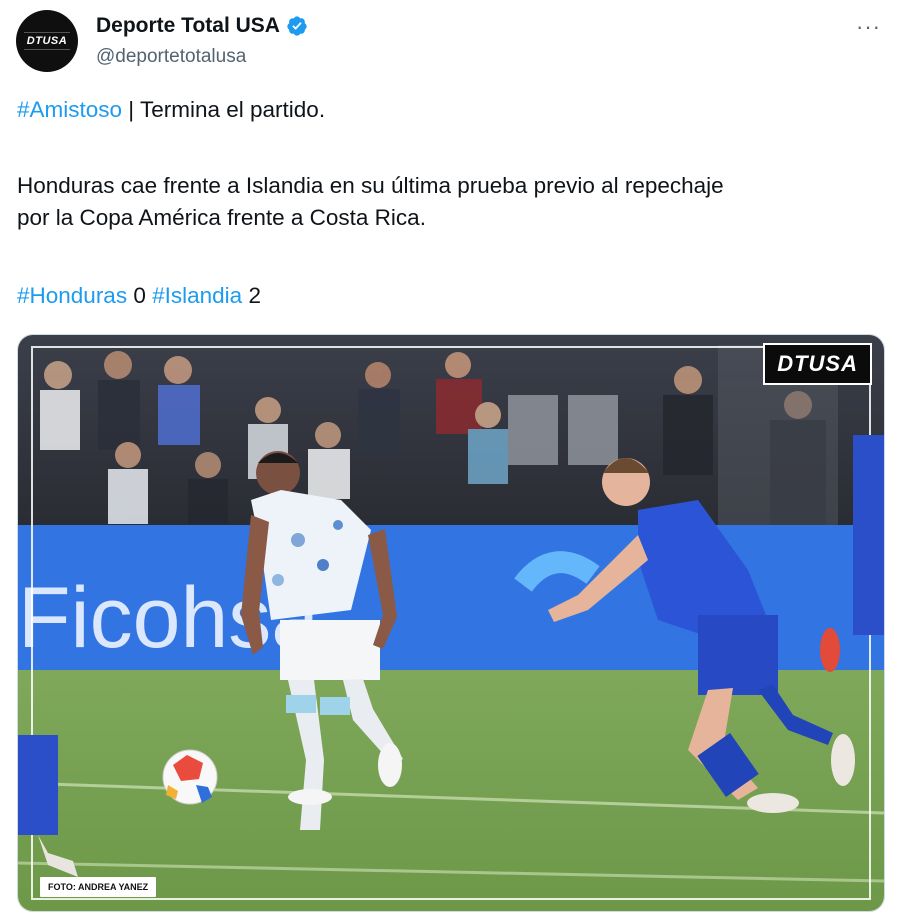 This screenshot has width=901, height=918. Describe the element at coordinates (447, 296) in the screenshot. I see `tweet-line-3: #Honduras 0 #Islandia 2` at that location.